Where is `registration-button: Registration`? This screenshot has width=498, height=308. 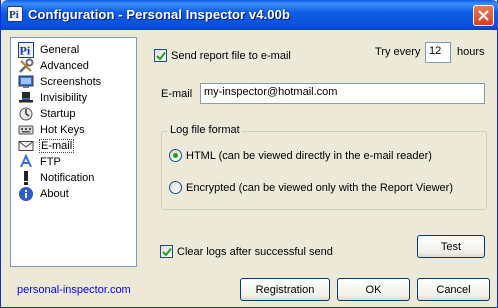 registration-button: Registration is located at coordinates (285, 289).